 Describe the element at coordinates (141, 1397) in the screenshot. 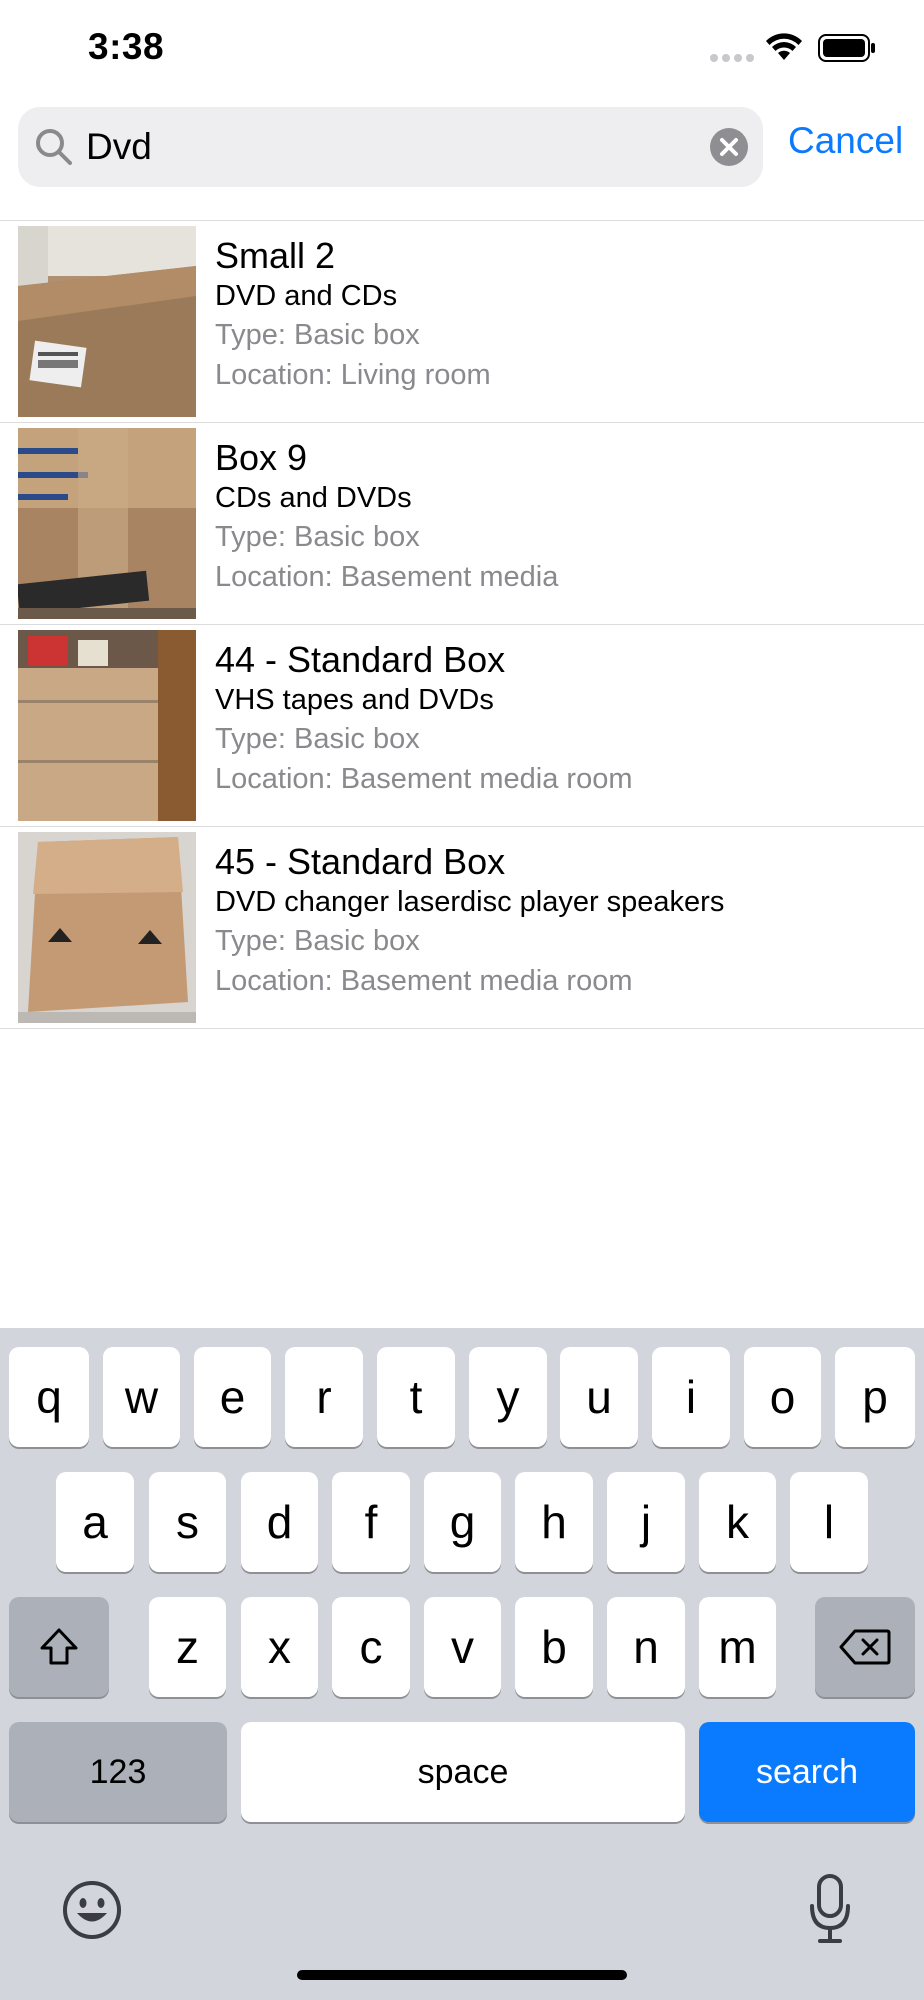

I see `key-w: w` at that location.